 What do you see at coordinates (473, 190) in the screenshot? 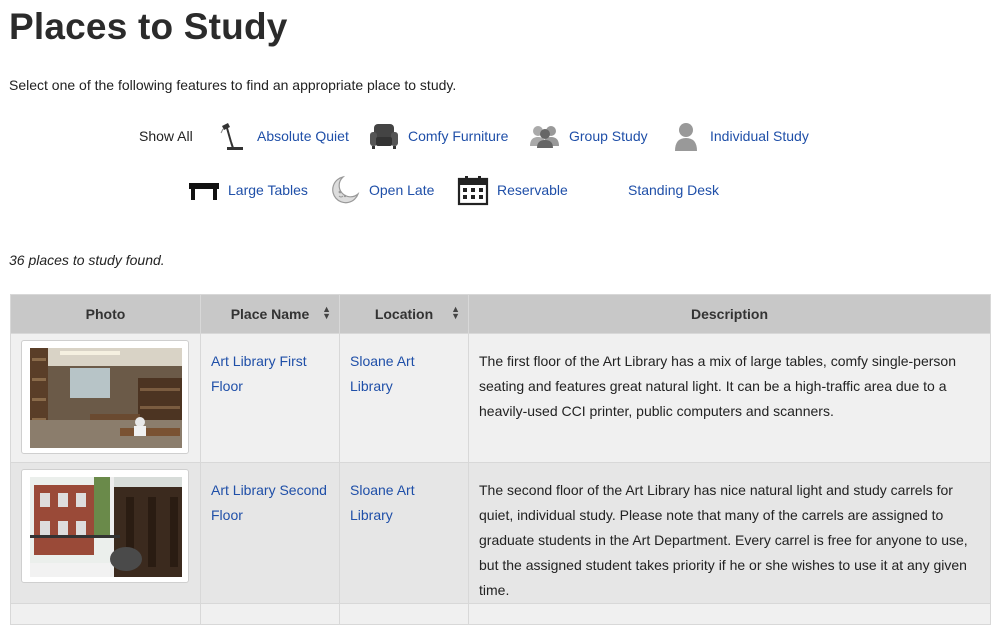
I see `calendar-icon` at bounding box center [473, 190].